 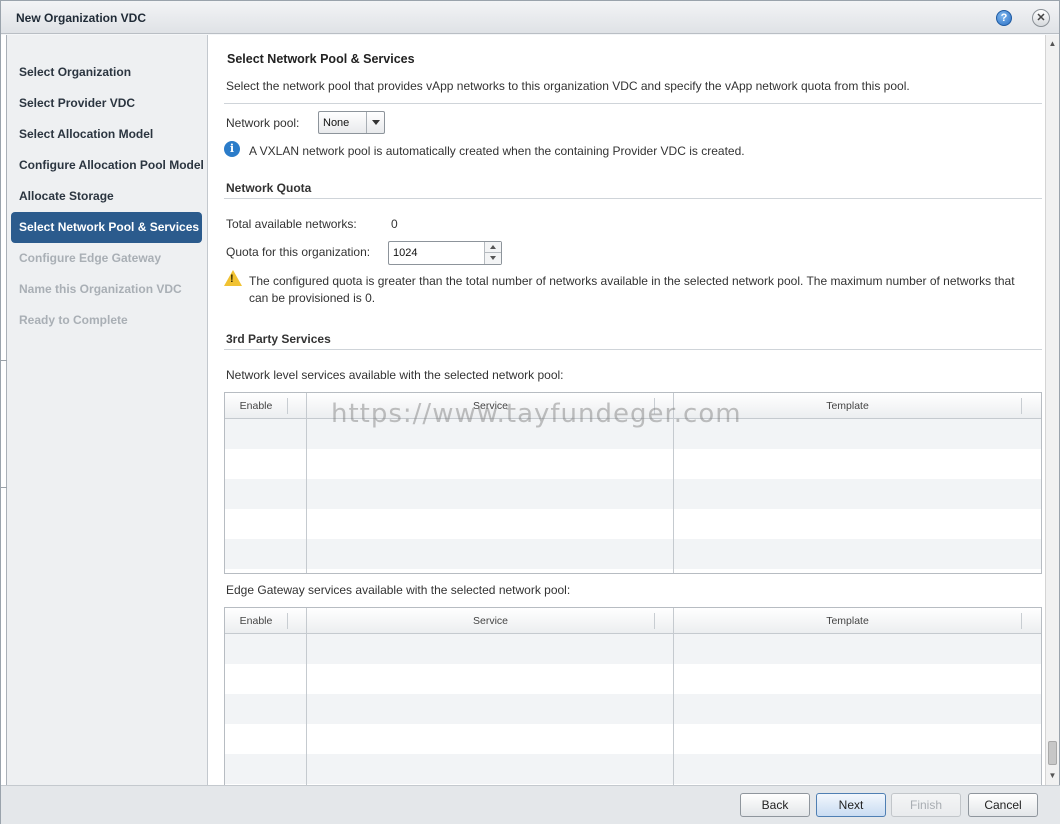 I want to click on scroll-up-icon: ▲, so click(x=1052, y=43).